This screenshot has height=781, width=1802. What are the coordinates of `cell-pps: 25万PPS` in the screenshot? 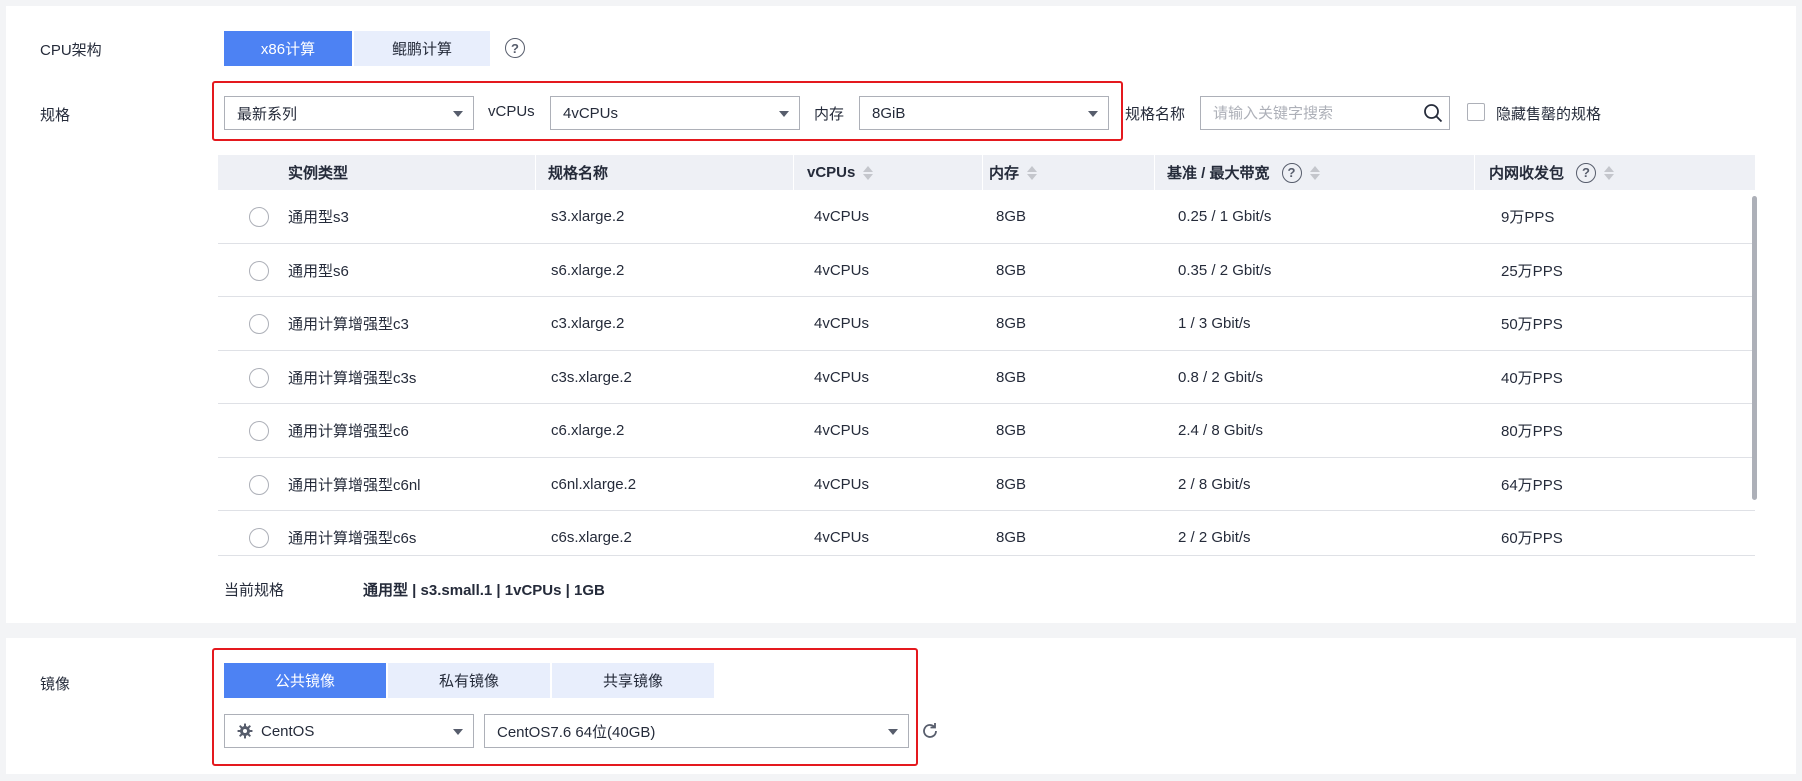 It's located at (1532, 271).